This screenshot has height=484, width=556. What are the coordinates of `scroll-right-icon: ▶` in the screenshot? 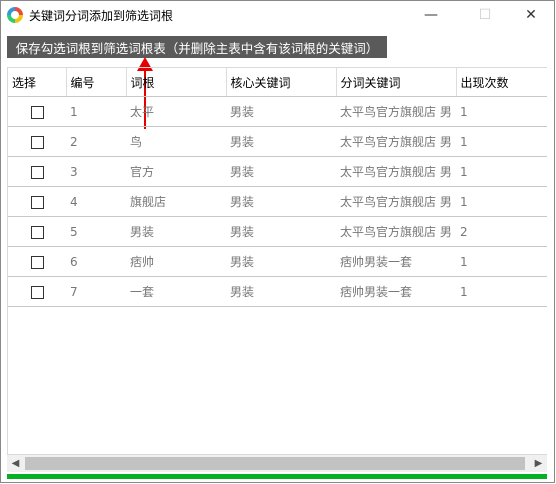 It's located at (538, 463).